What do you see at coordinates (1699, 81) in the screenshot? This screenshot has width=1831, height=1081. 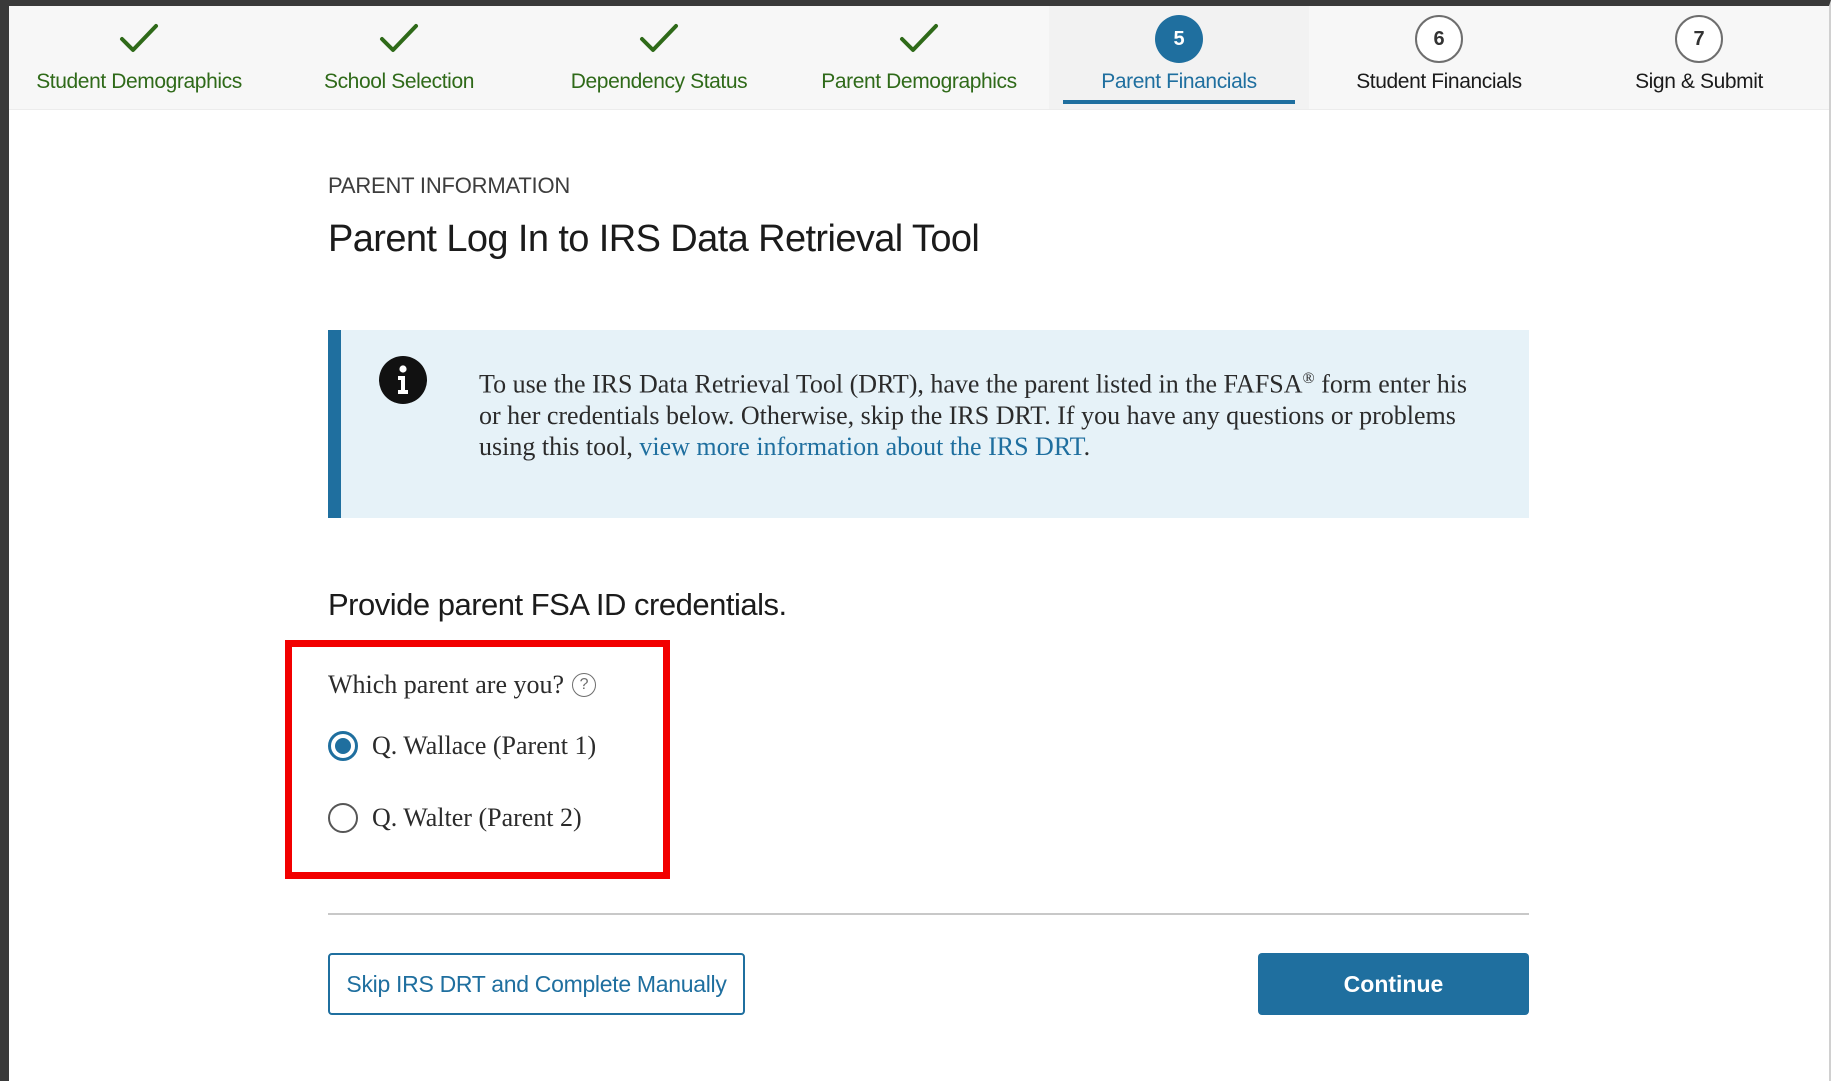 I see `step-label: Sign & Submit` at bounding box center [1699, 81].